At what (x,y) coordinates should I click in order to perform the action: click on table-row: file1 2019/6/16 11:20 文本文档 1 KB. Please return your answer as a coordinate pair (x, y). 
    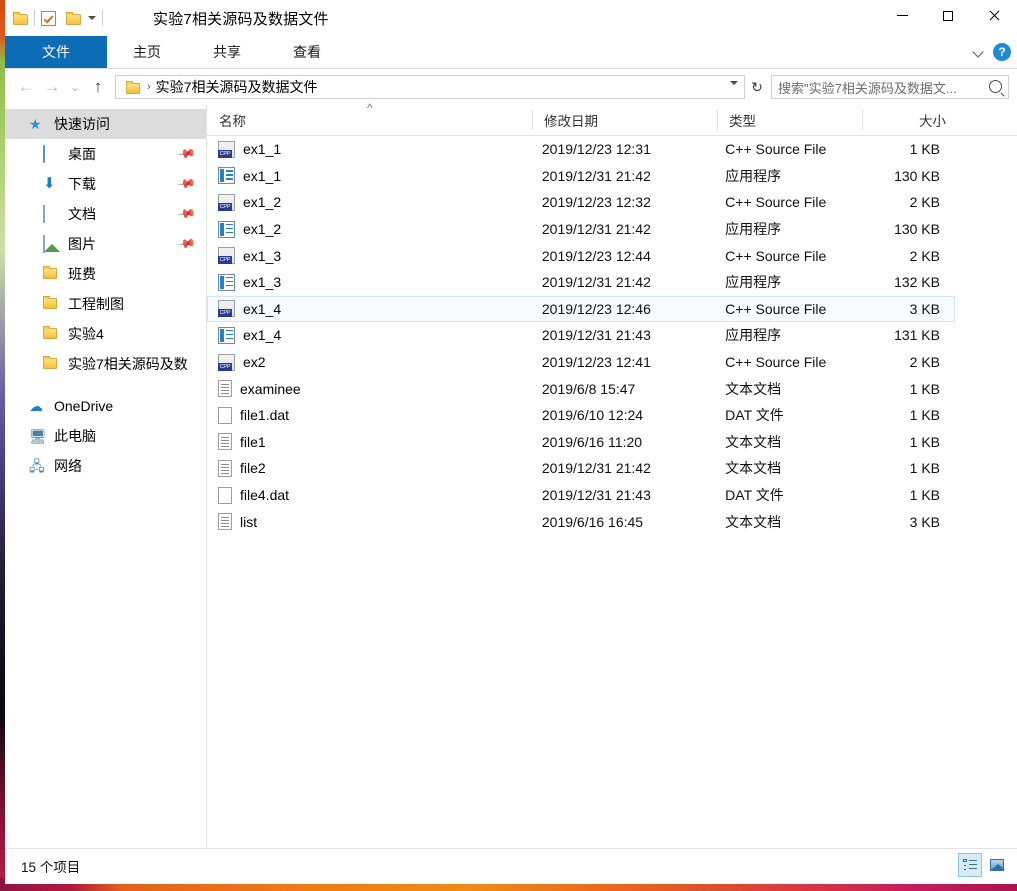
    Looking at the image, I should click on (581, 442).